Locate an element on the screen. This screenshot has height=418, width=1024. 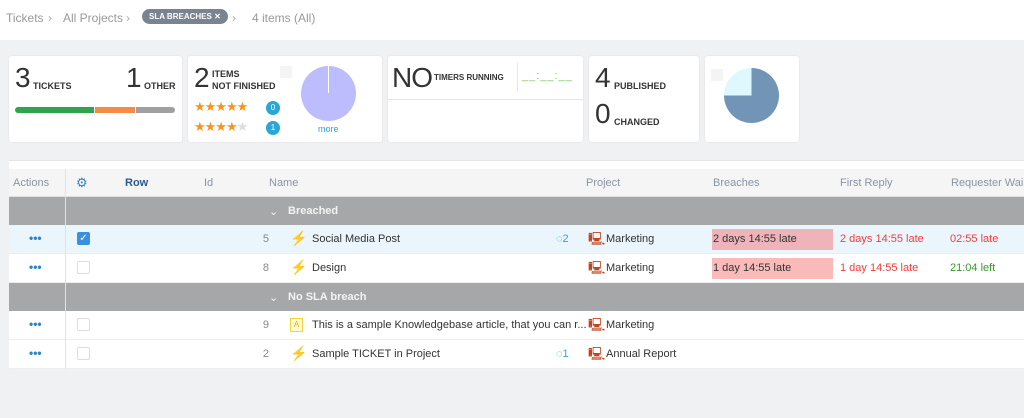
column-divider is located at coordinates (65, 269).